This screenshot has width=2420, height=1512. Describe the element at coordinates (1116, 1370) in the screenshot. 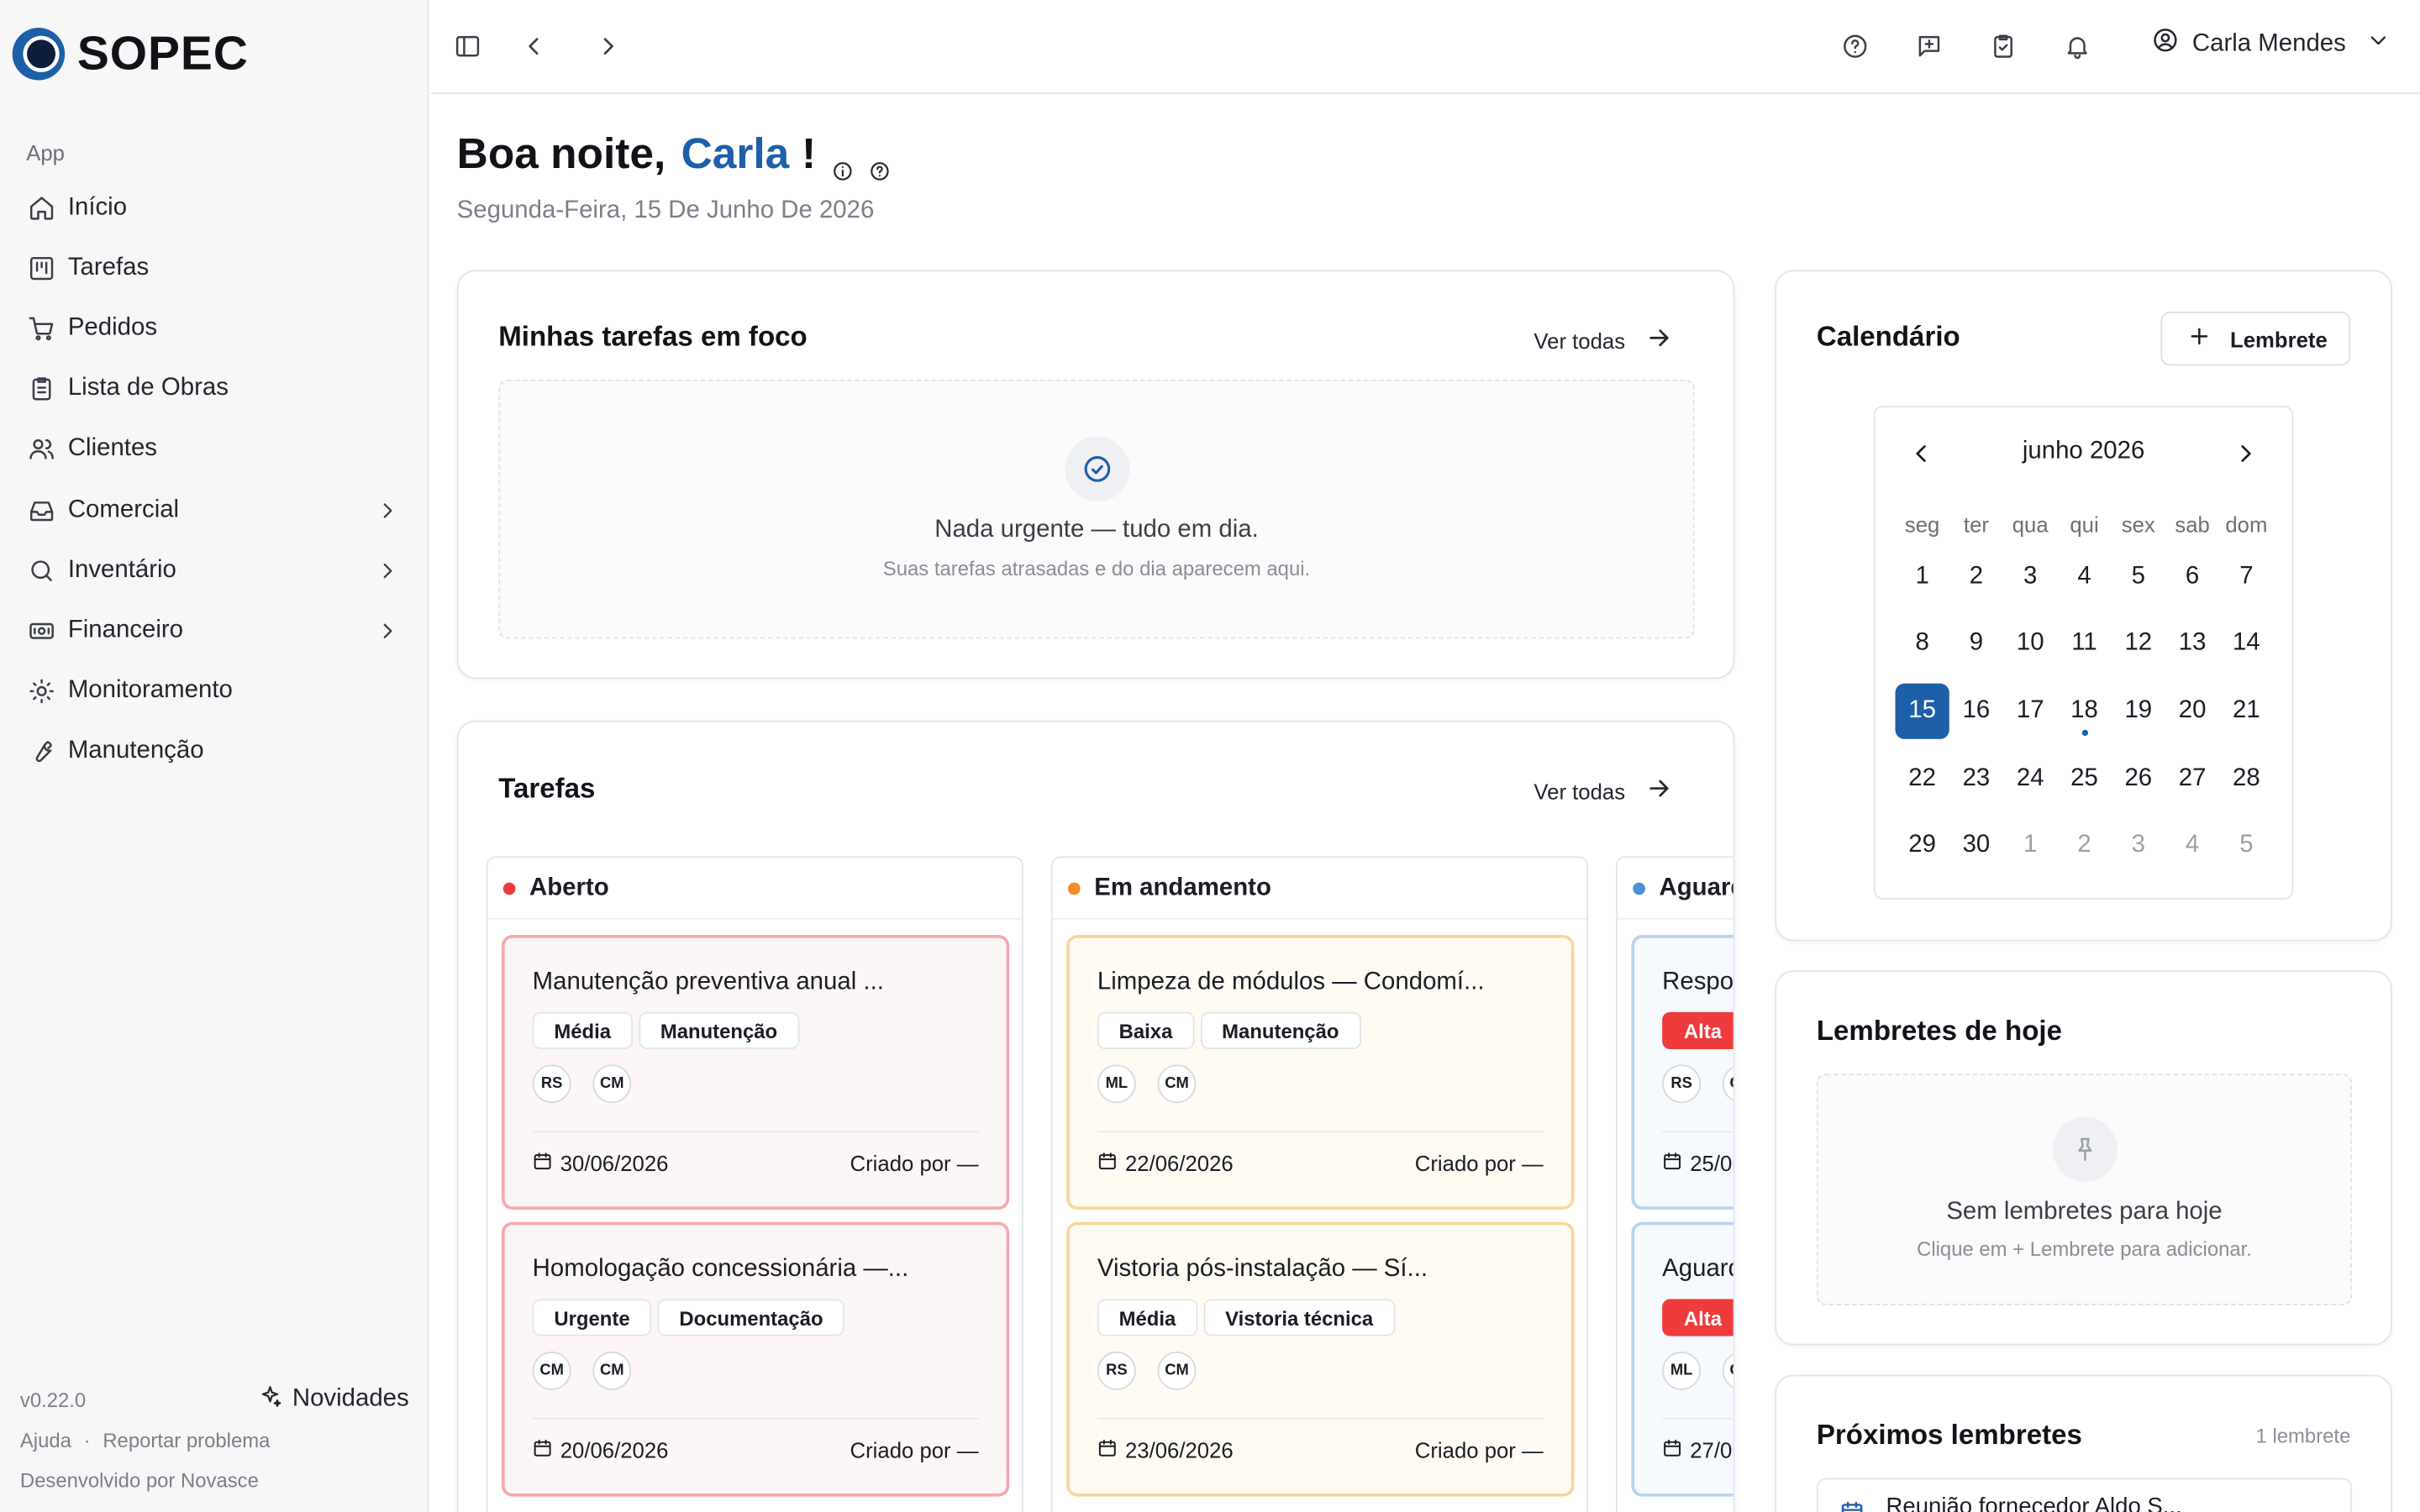

I see `avatar: RS` at that location.